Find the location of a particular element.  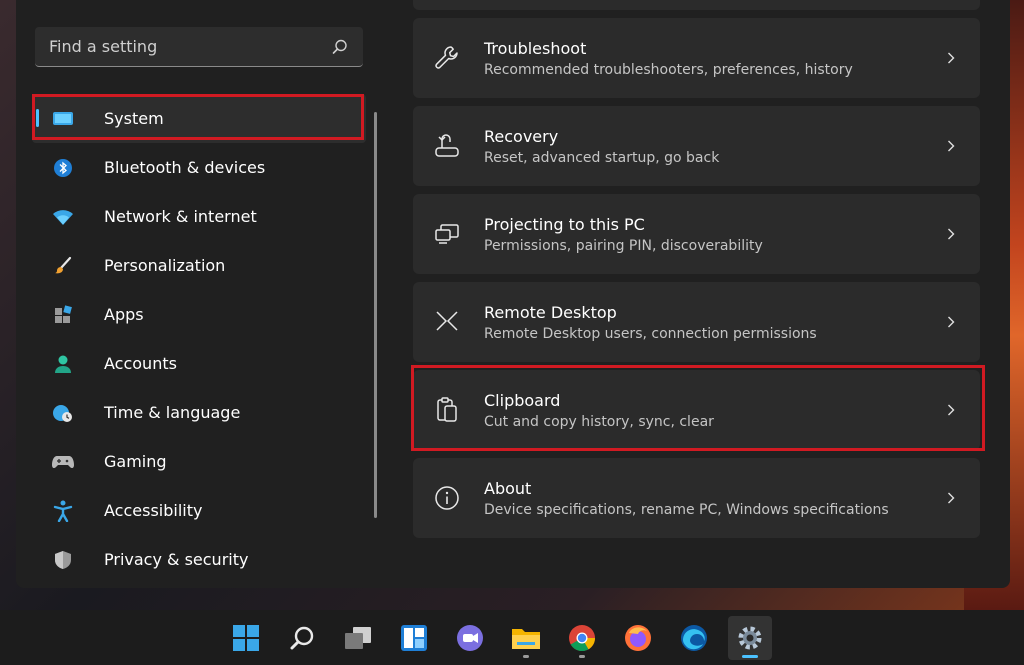

firefox-button is located at coordinates (638, 638).